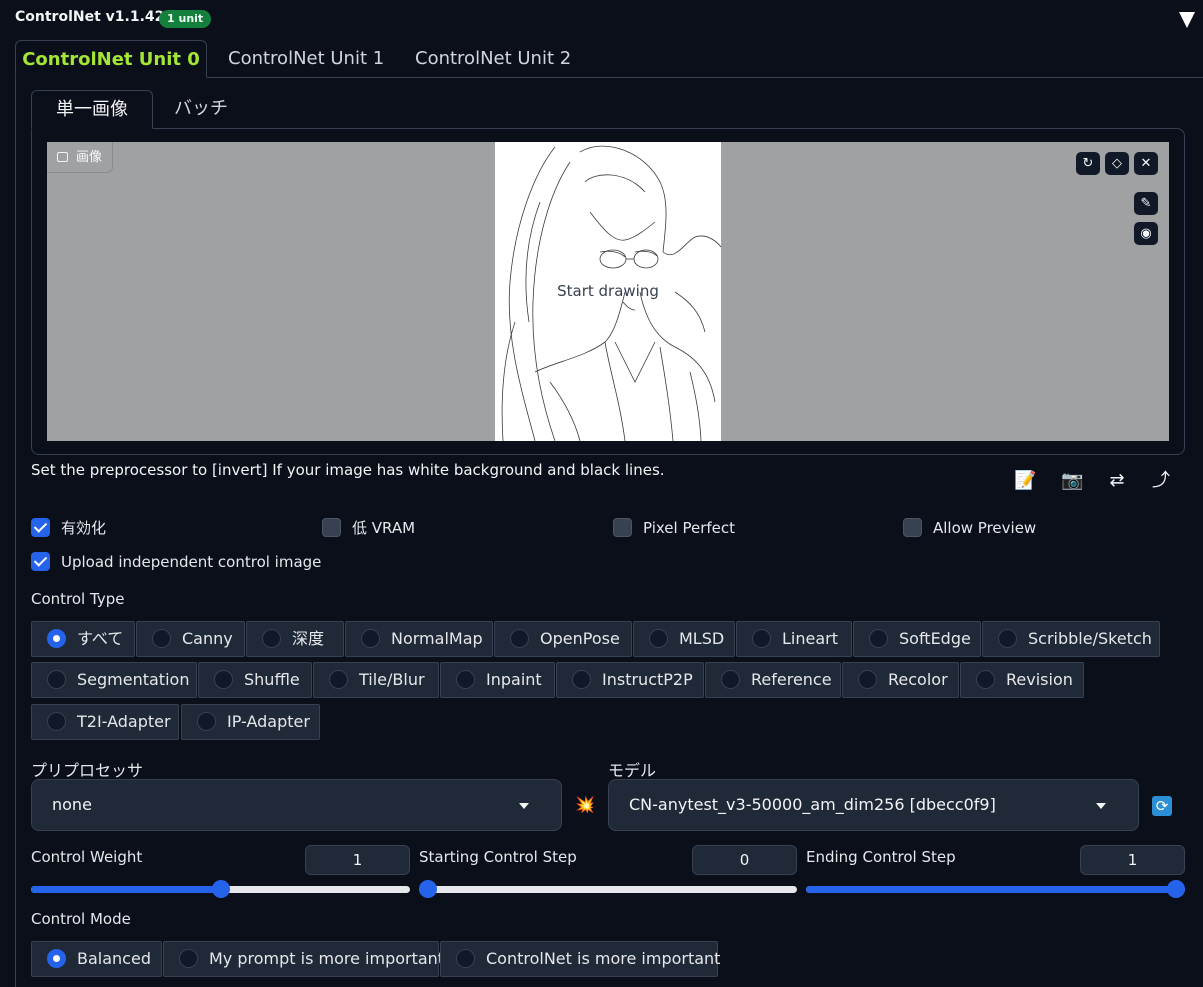  I want to click on model-label: モデル, so click(632, 770).